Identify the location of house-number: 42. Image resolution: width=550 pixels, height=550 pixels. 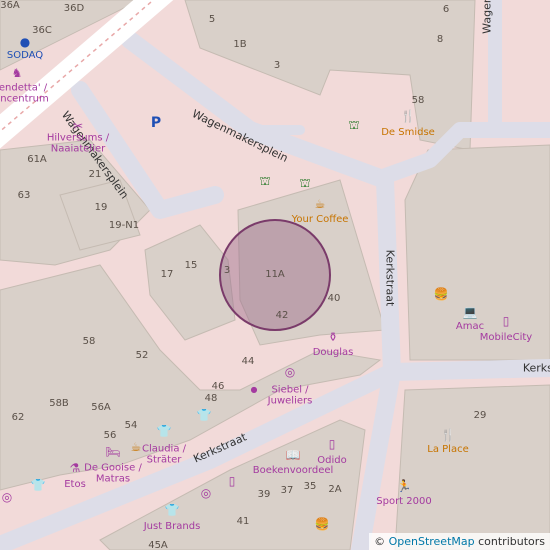
(282, 315).